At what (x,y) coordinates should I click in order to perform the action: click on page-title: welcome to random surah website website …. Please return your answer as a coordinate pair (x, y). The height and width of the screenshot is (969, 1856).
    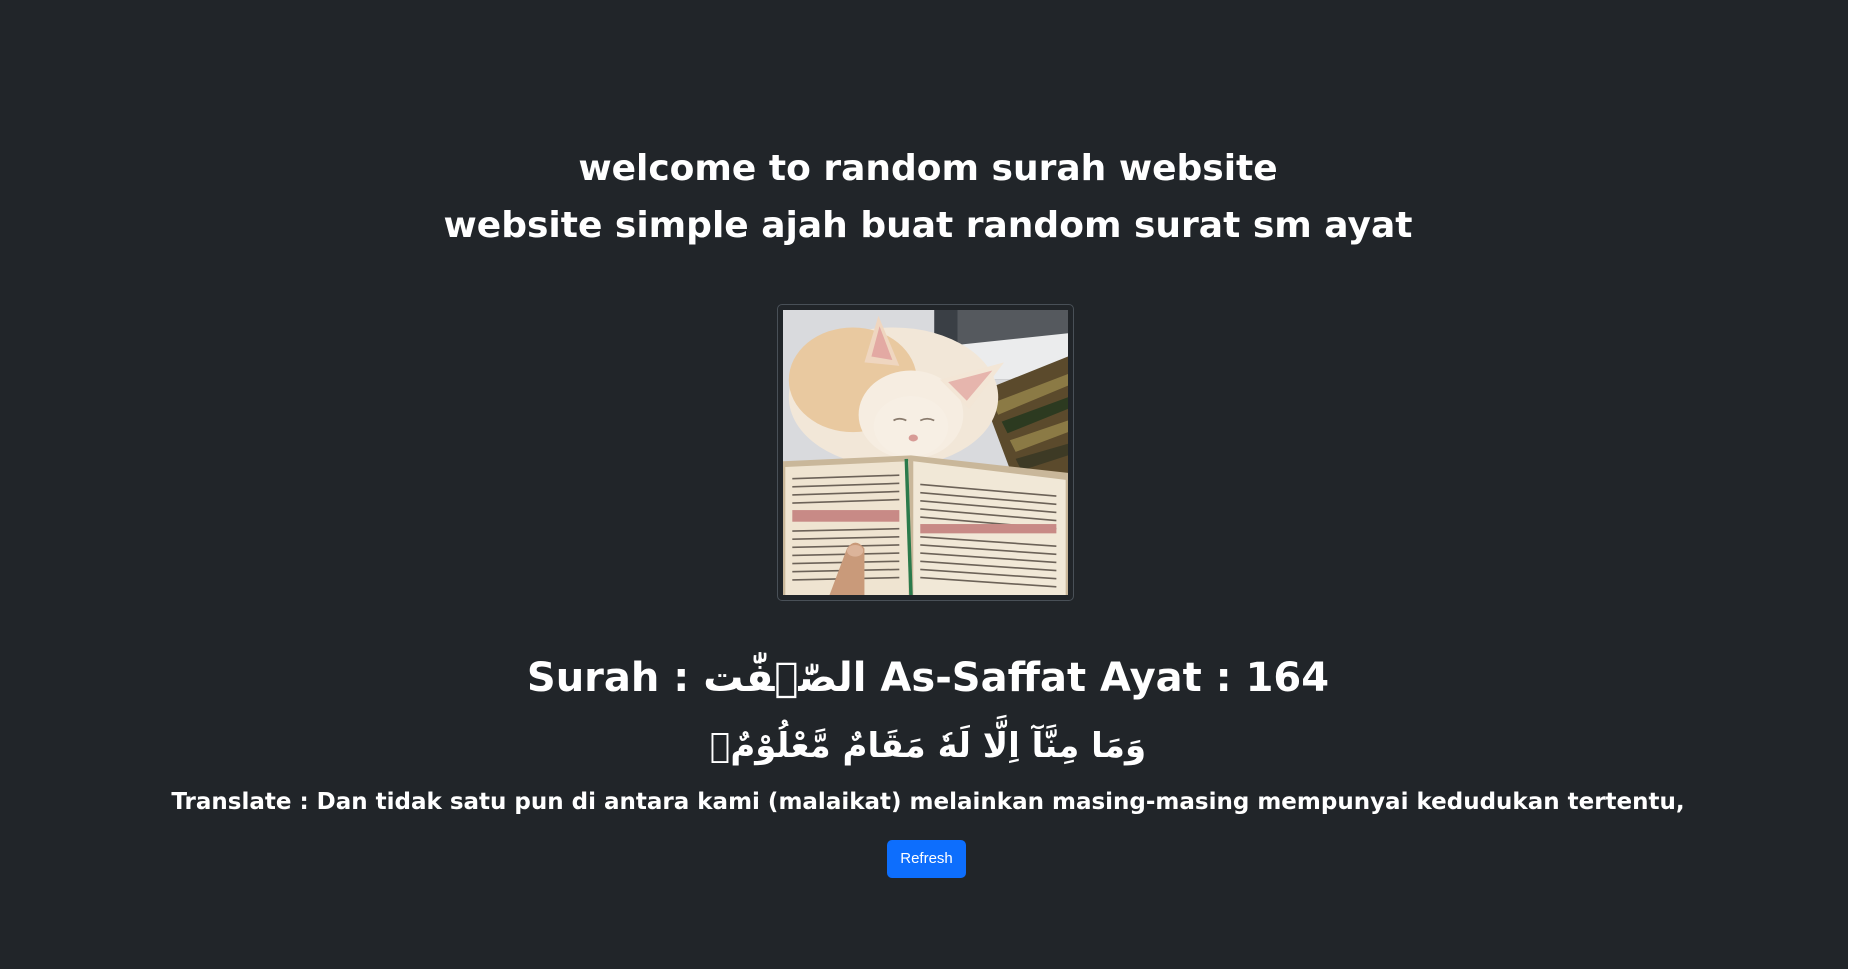
    Looking at the image, I should click on (928, 197).